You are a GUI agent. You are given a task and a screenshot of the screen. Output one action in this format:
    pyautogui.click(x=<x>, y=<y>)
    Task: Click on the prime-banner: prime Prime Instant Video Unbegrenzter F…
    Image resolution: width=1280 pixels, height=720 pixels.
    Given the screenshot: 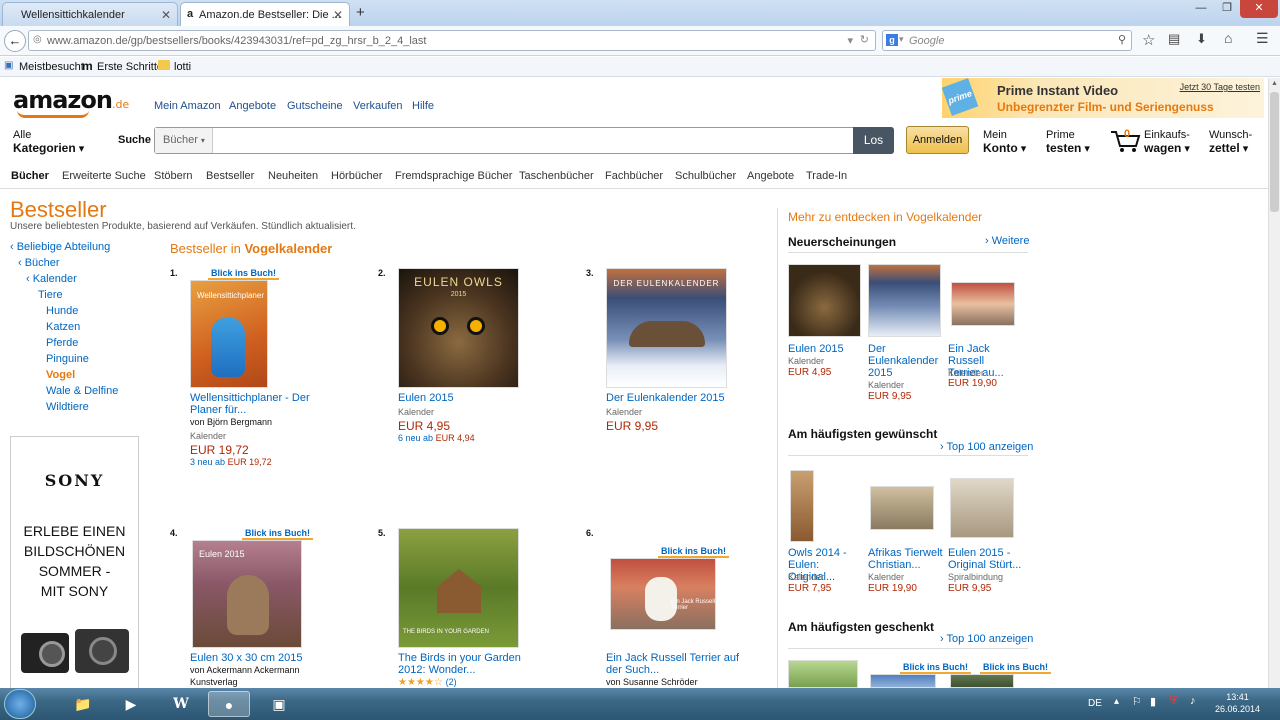 What is the action you would take?
    pyautogui.click(x=1102, y=98)
    